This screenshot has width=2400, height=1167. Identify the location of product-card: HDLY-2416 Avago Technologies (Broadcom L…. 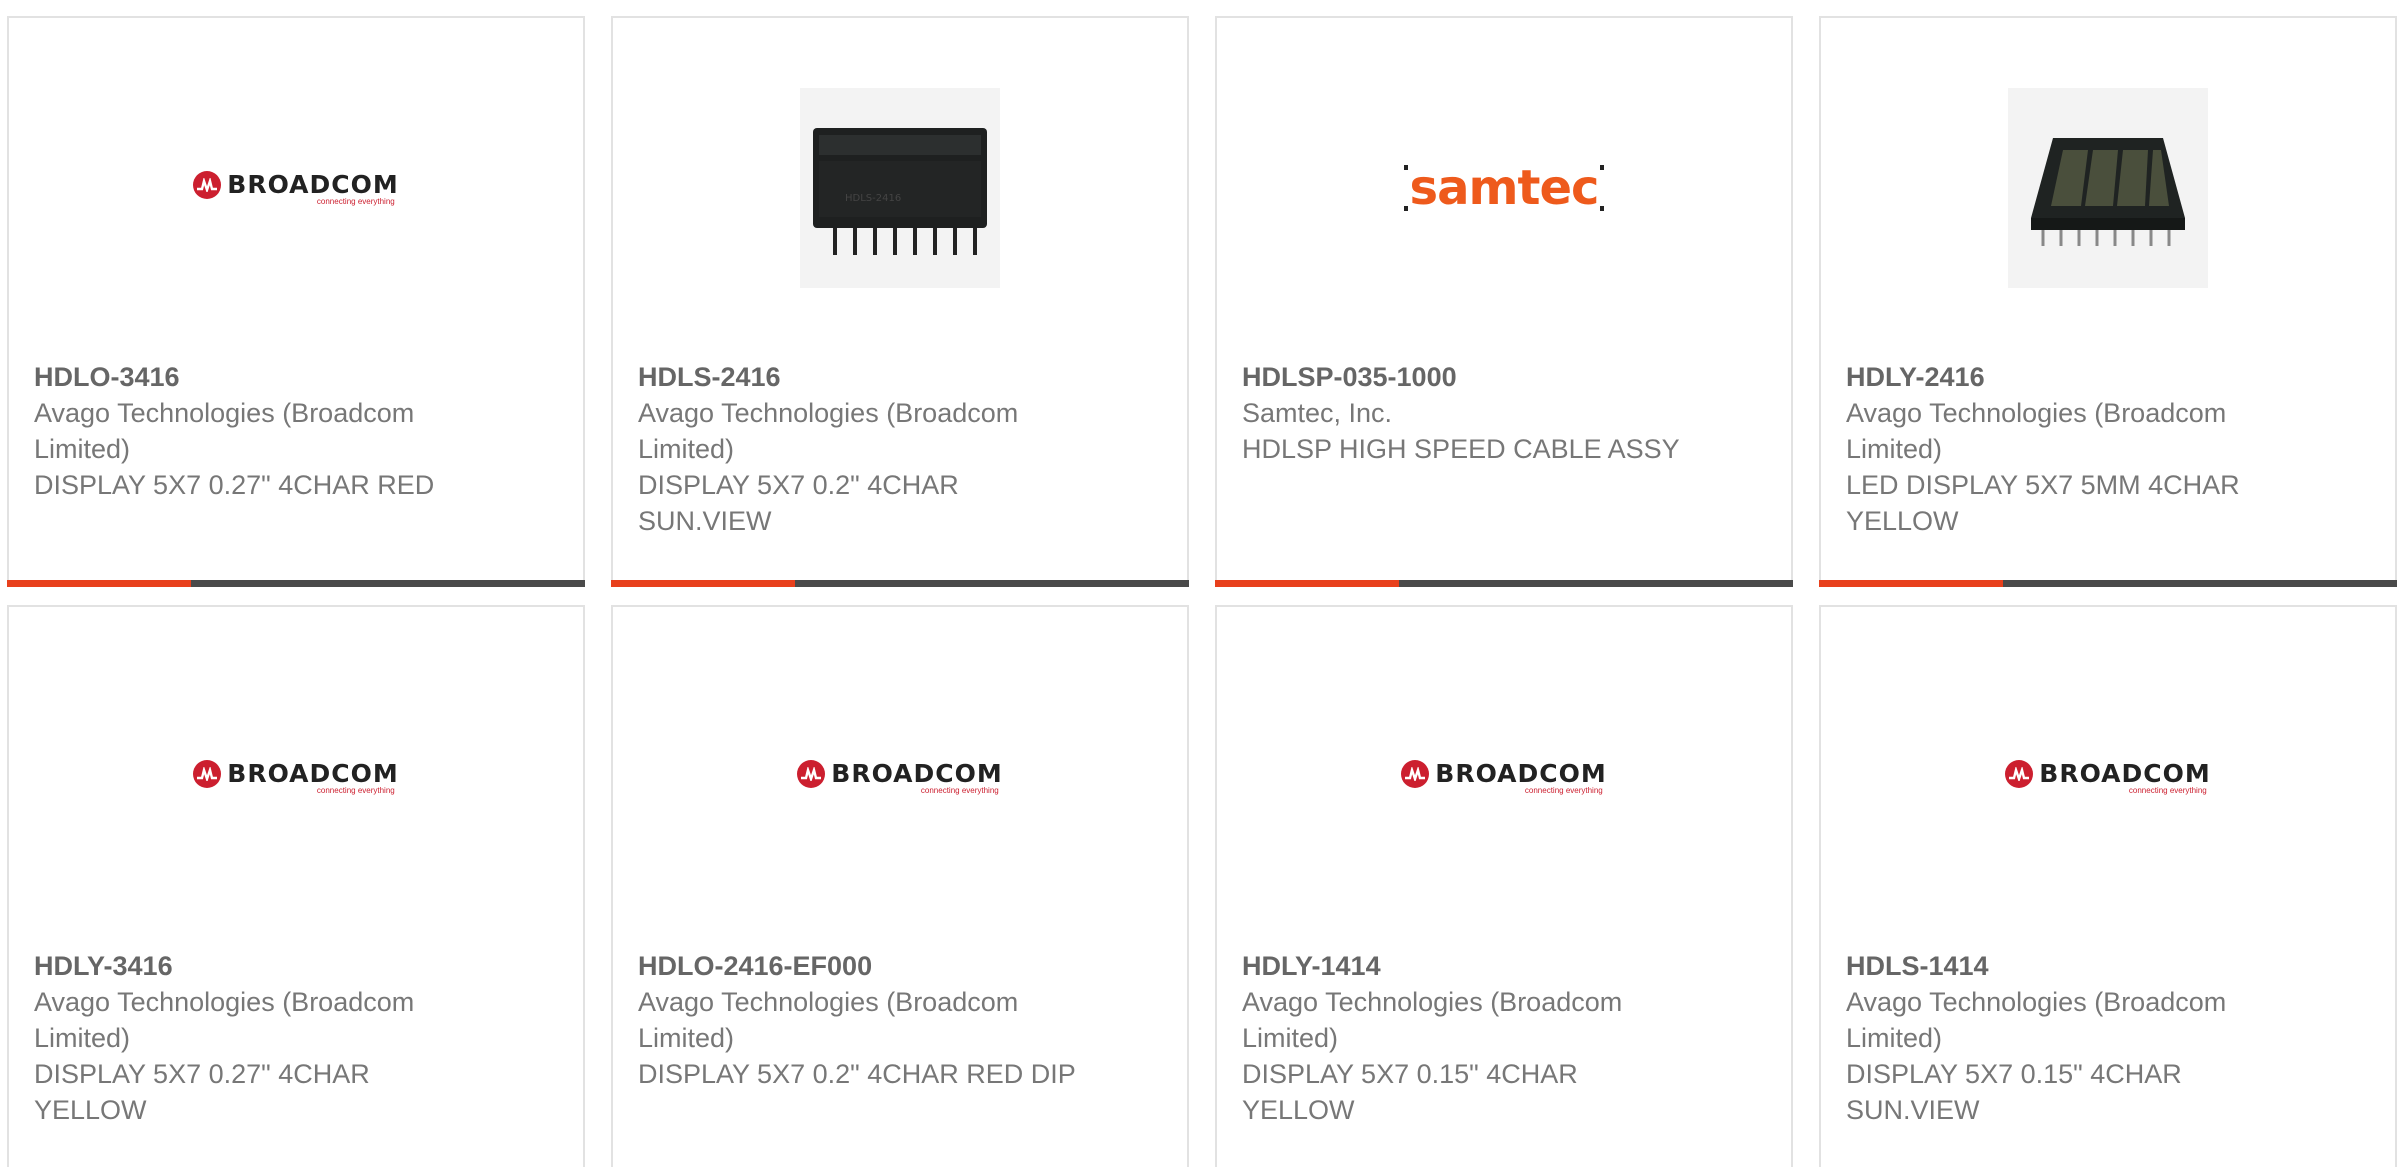
(2108, 301).